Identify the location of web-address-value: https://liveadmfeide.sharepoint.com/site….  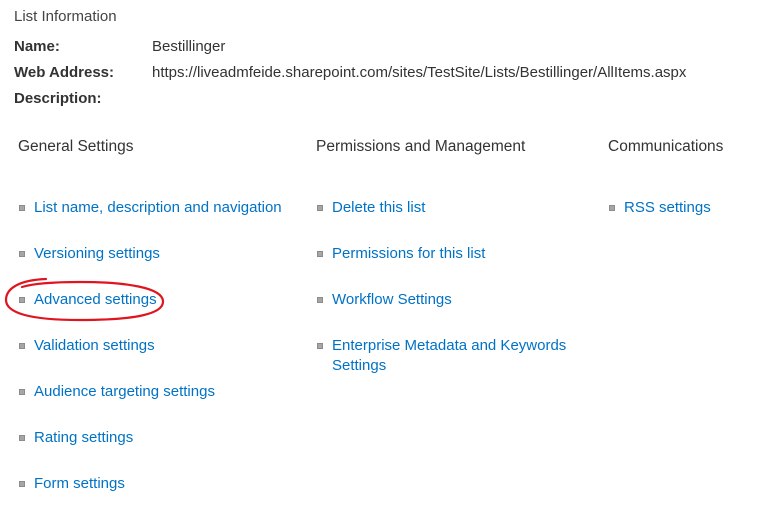
(419, 72).